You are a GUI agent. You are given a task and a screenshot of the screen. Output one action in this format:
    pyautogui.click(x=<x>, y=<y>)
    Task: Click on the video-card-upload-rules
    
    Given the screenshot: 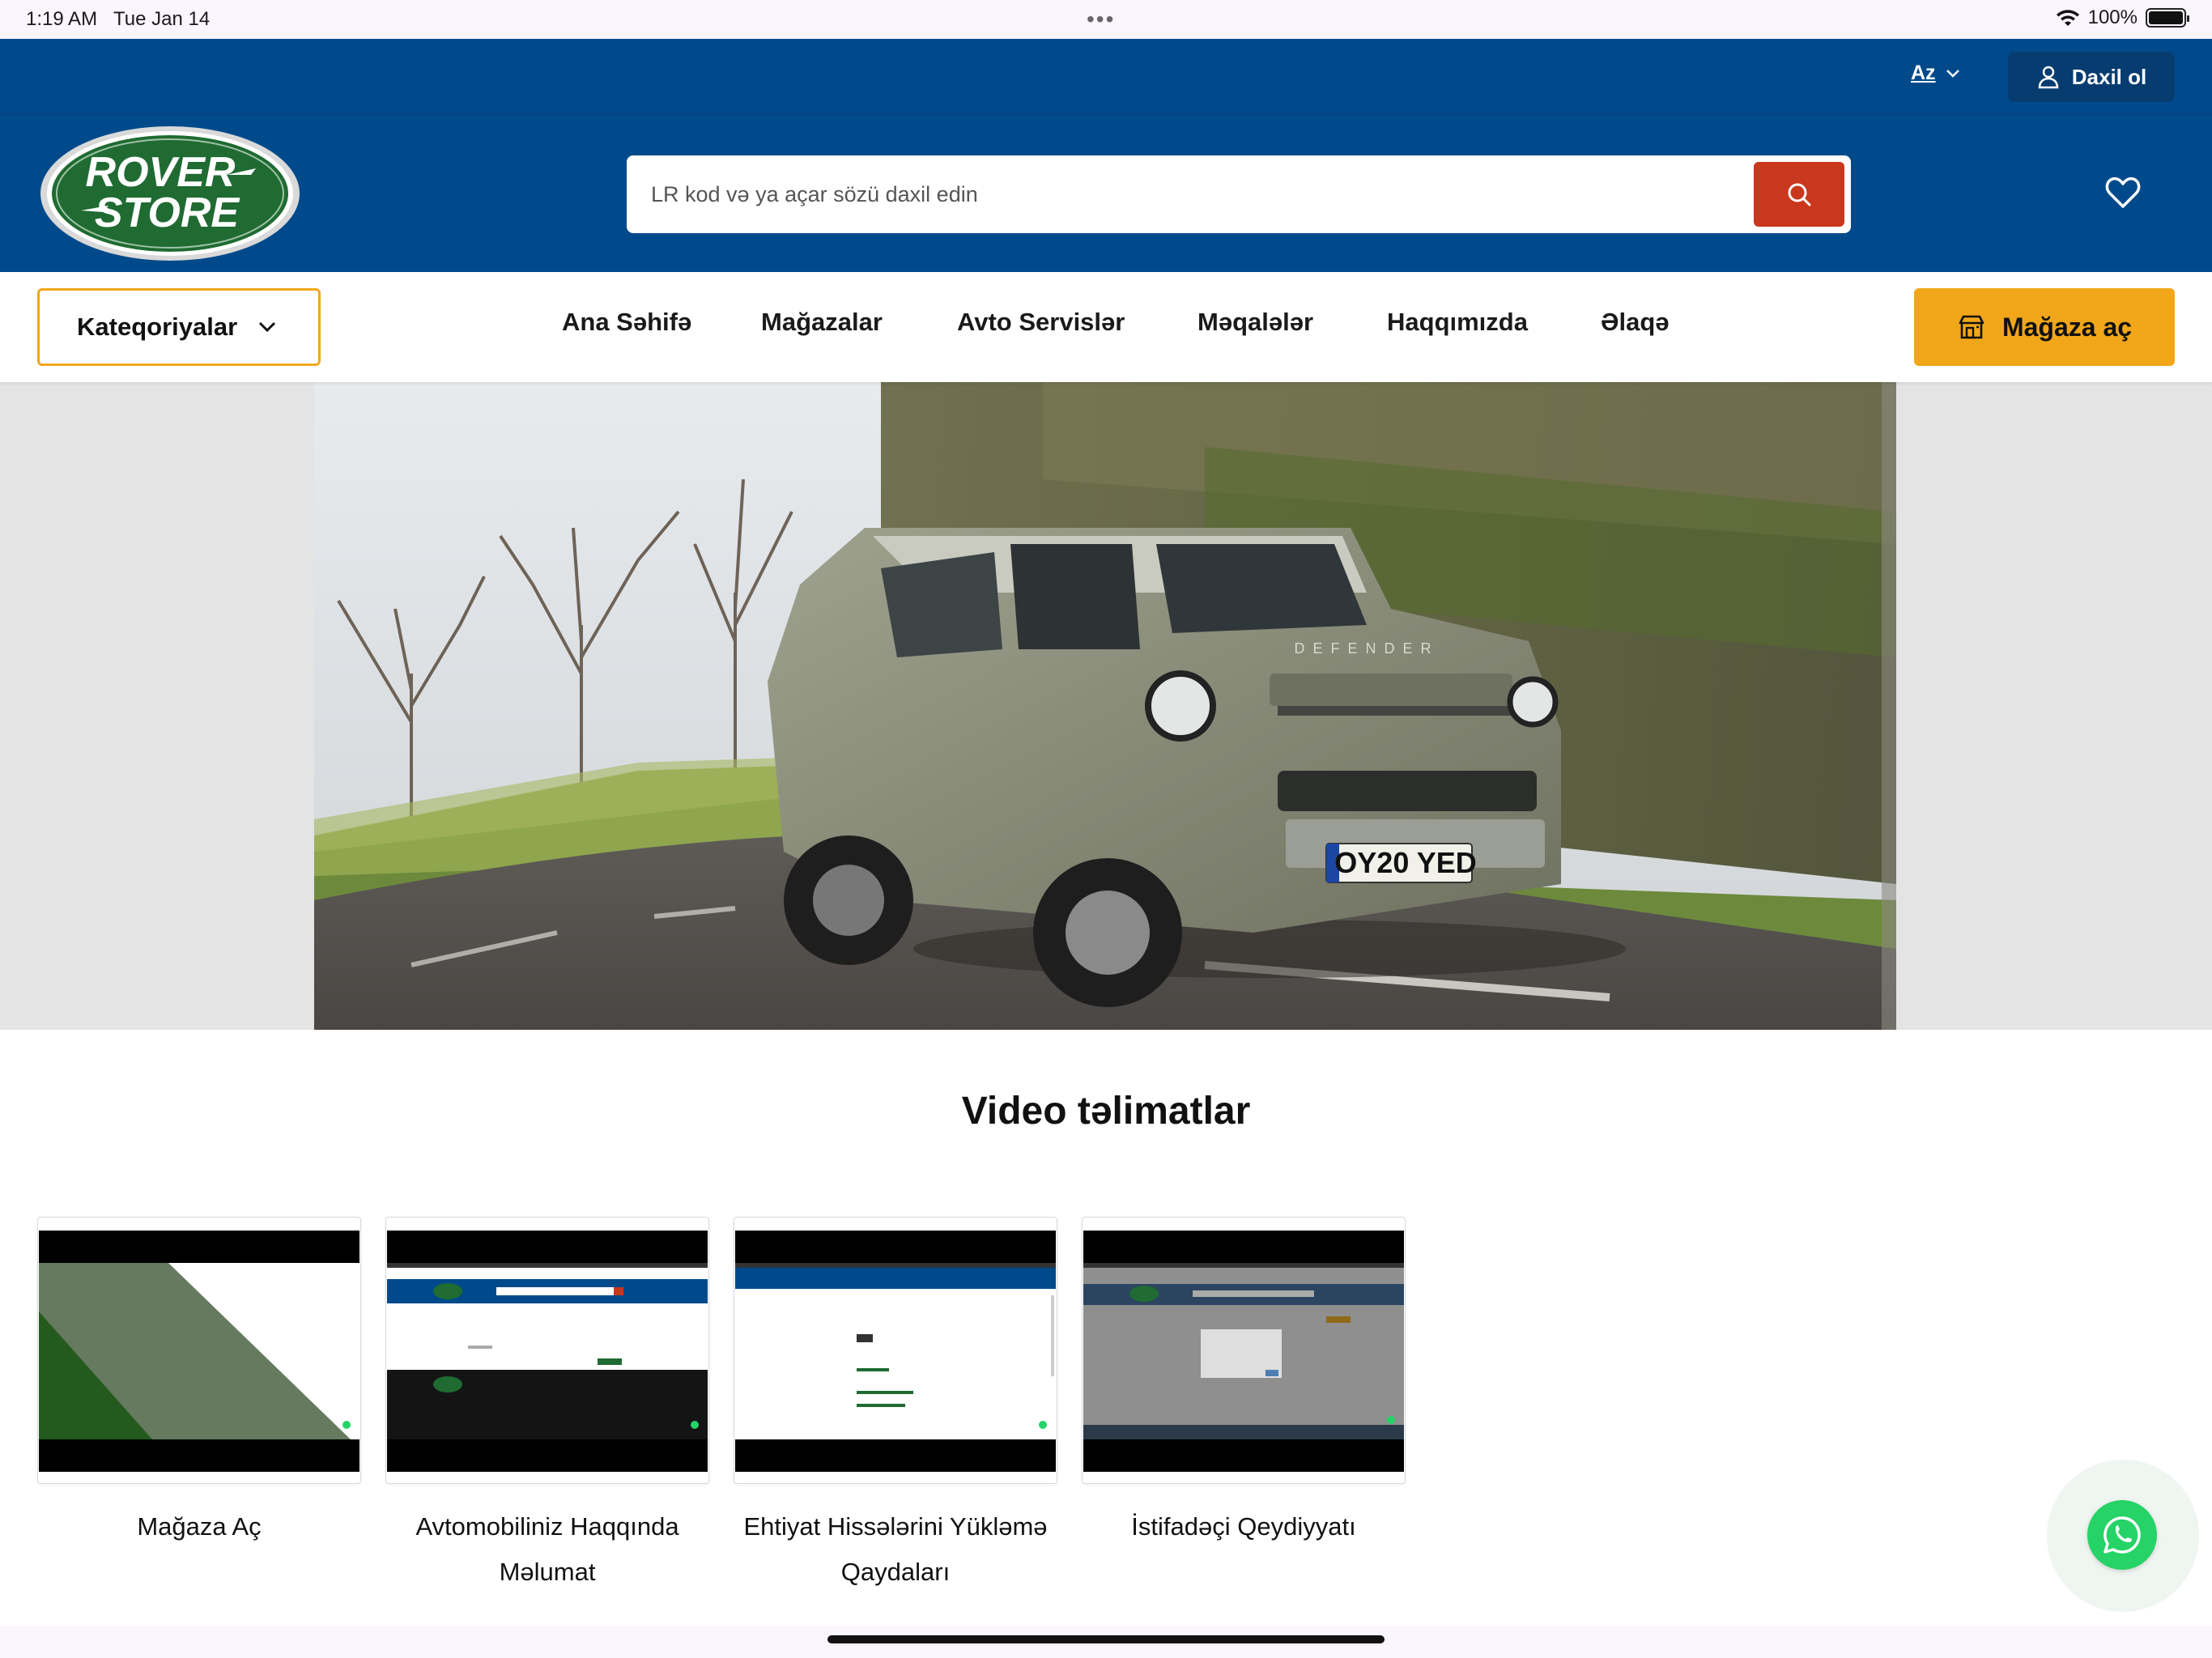 What is the action you would take?
    pyautogui.click(x=895, y=1350)
    